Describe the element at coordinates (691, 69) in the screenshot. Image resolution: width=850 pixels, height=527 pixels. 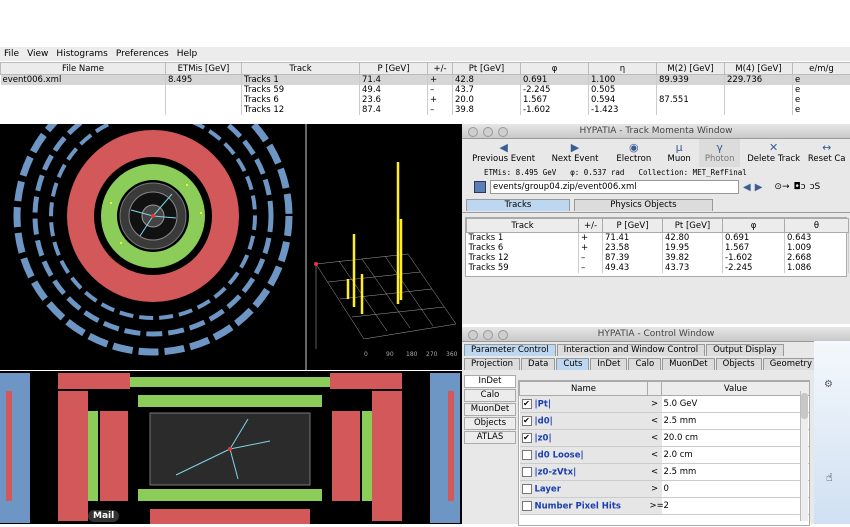
I see `main-col-header: M(2) [GeV]` at that location.